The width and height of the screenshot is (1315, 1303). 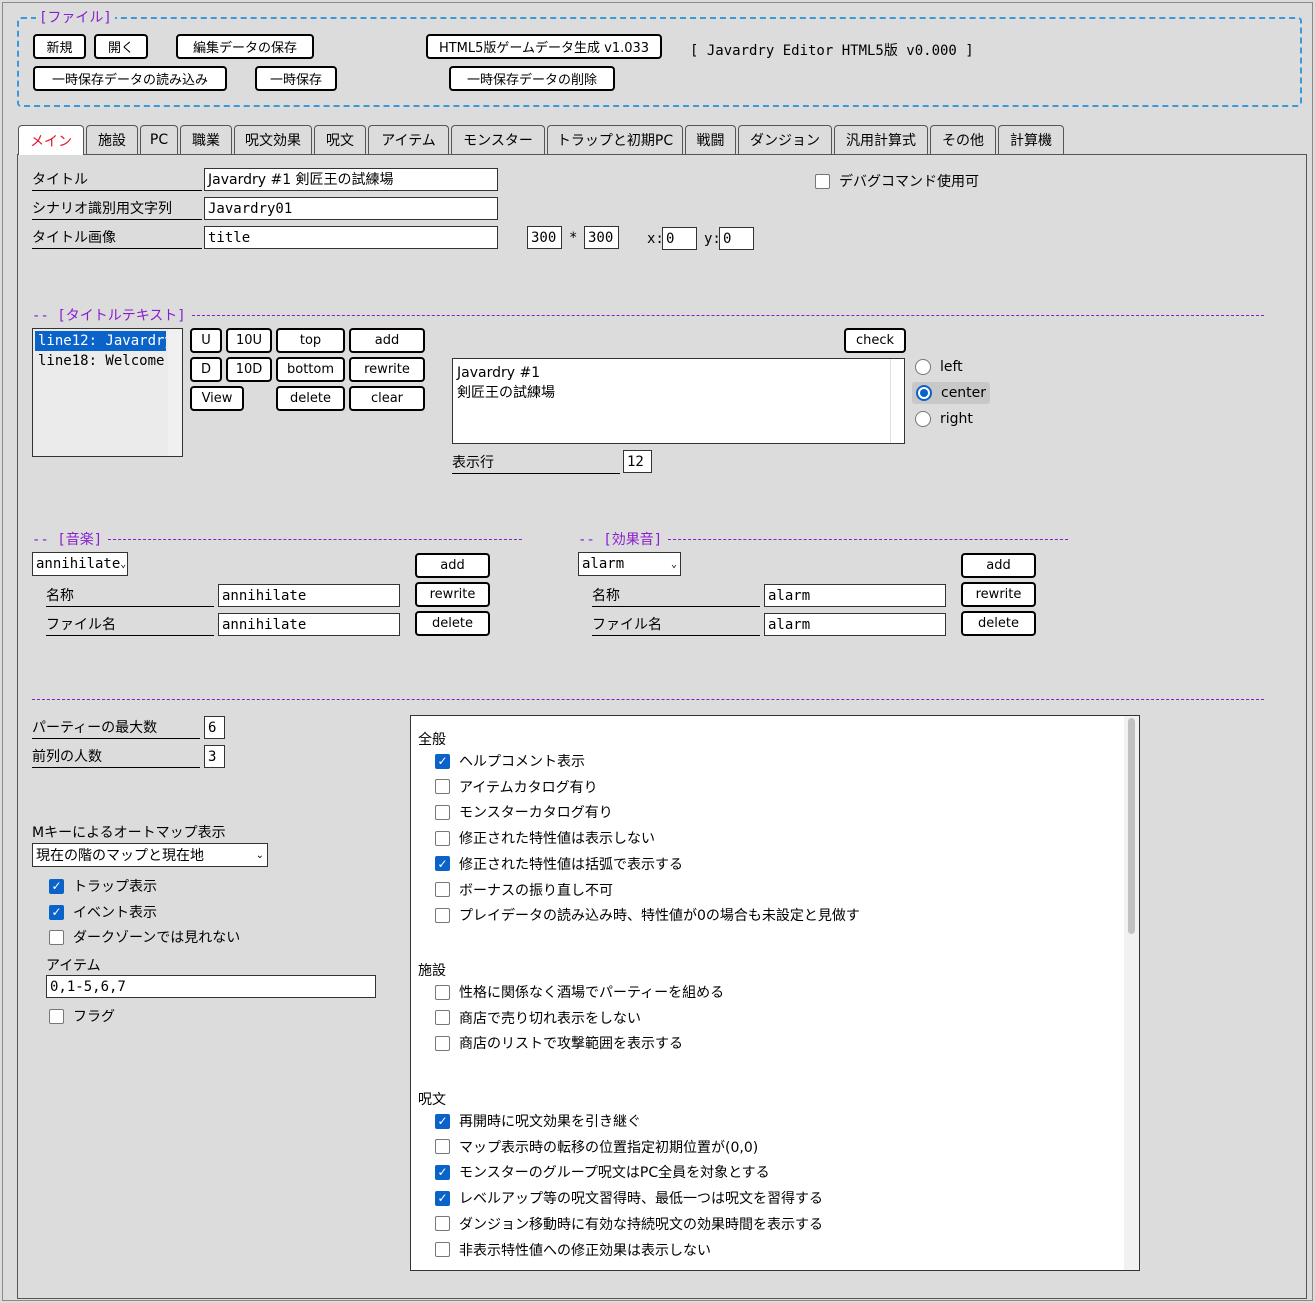 What do you see at coordinates (56, 937) in the screenshot?
I see `darkzone-checkbox` at bounding box center [56, 937].